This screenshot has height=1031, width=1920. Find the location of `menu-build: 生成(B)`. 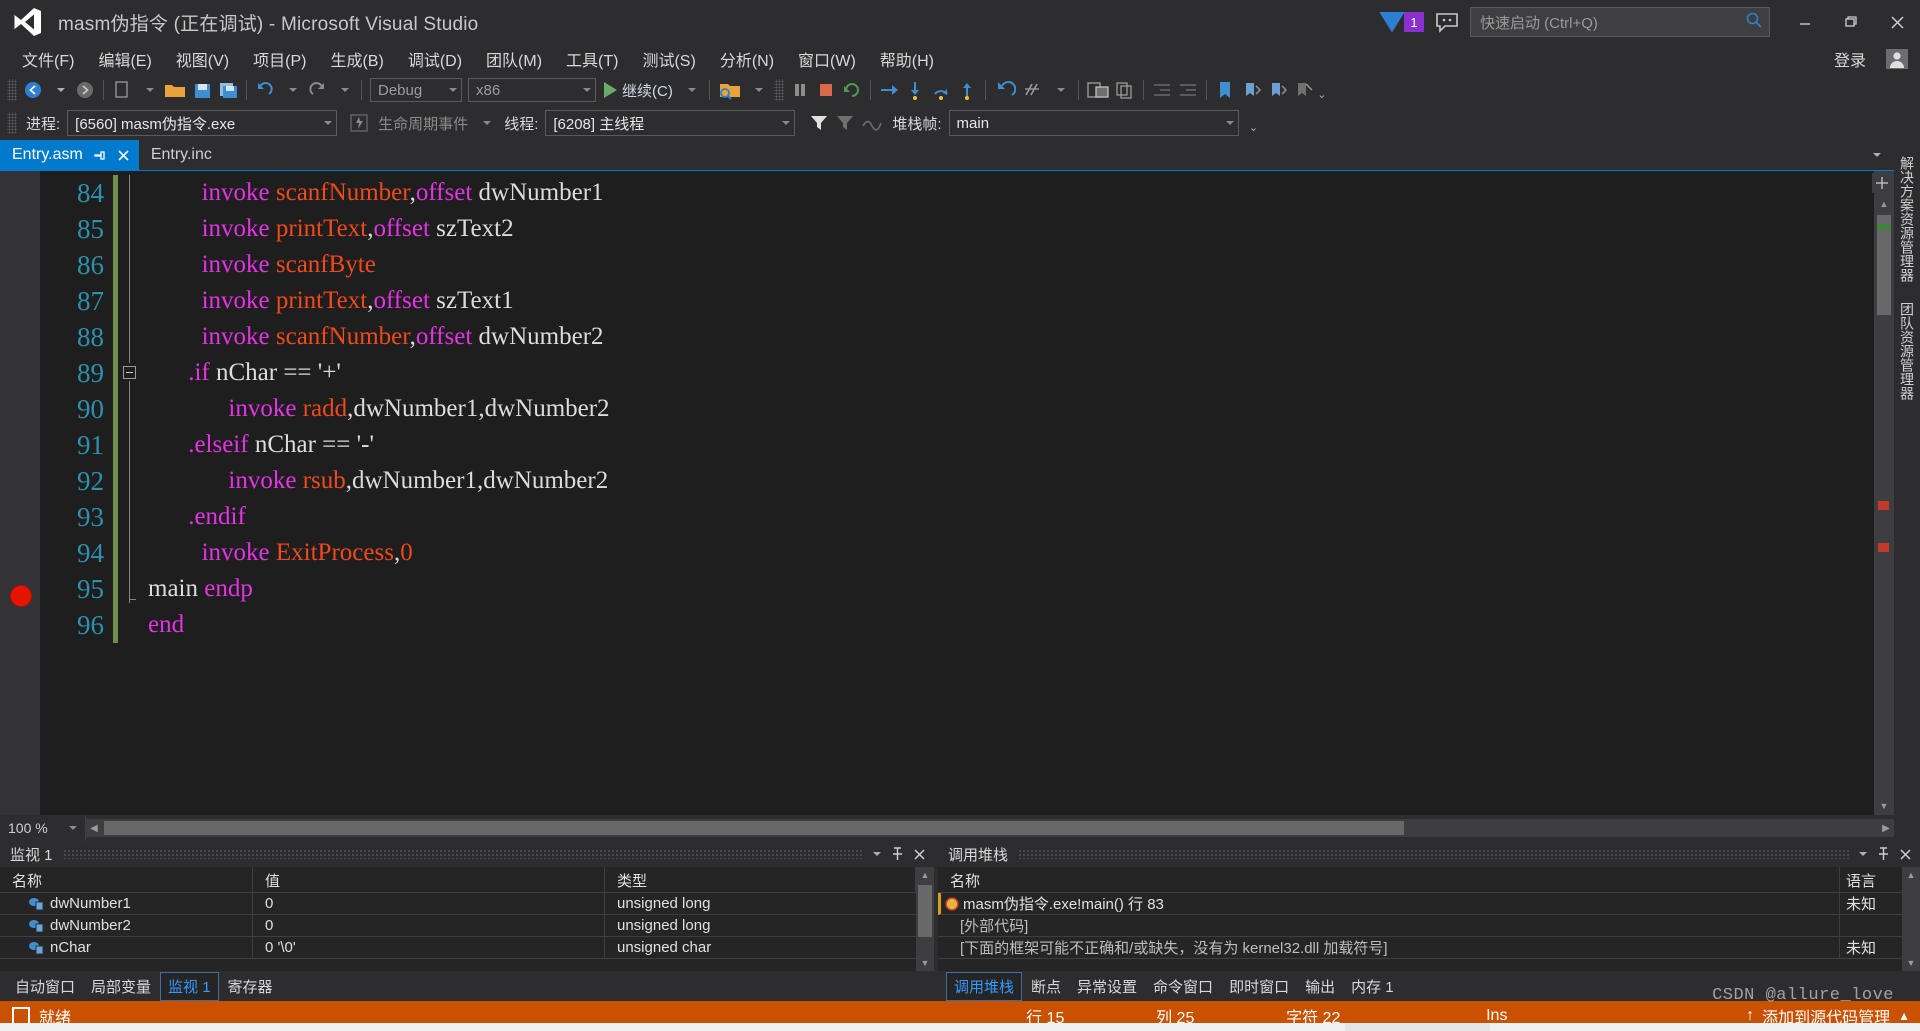

menu-build: 生成(B) is located at coordinates (356, 59).